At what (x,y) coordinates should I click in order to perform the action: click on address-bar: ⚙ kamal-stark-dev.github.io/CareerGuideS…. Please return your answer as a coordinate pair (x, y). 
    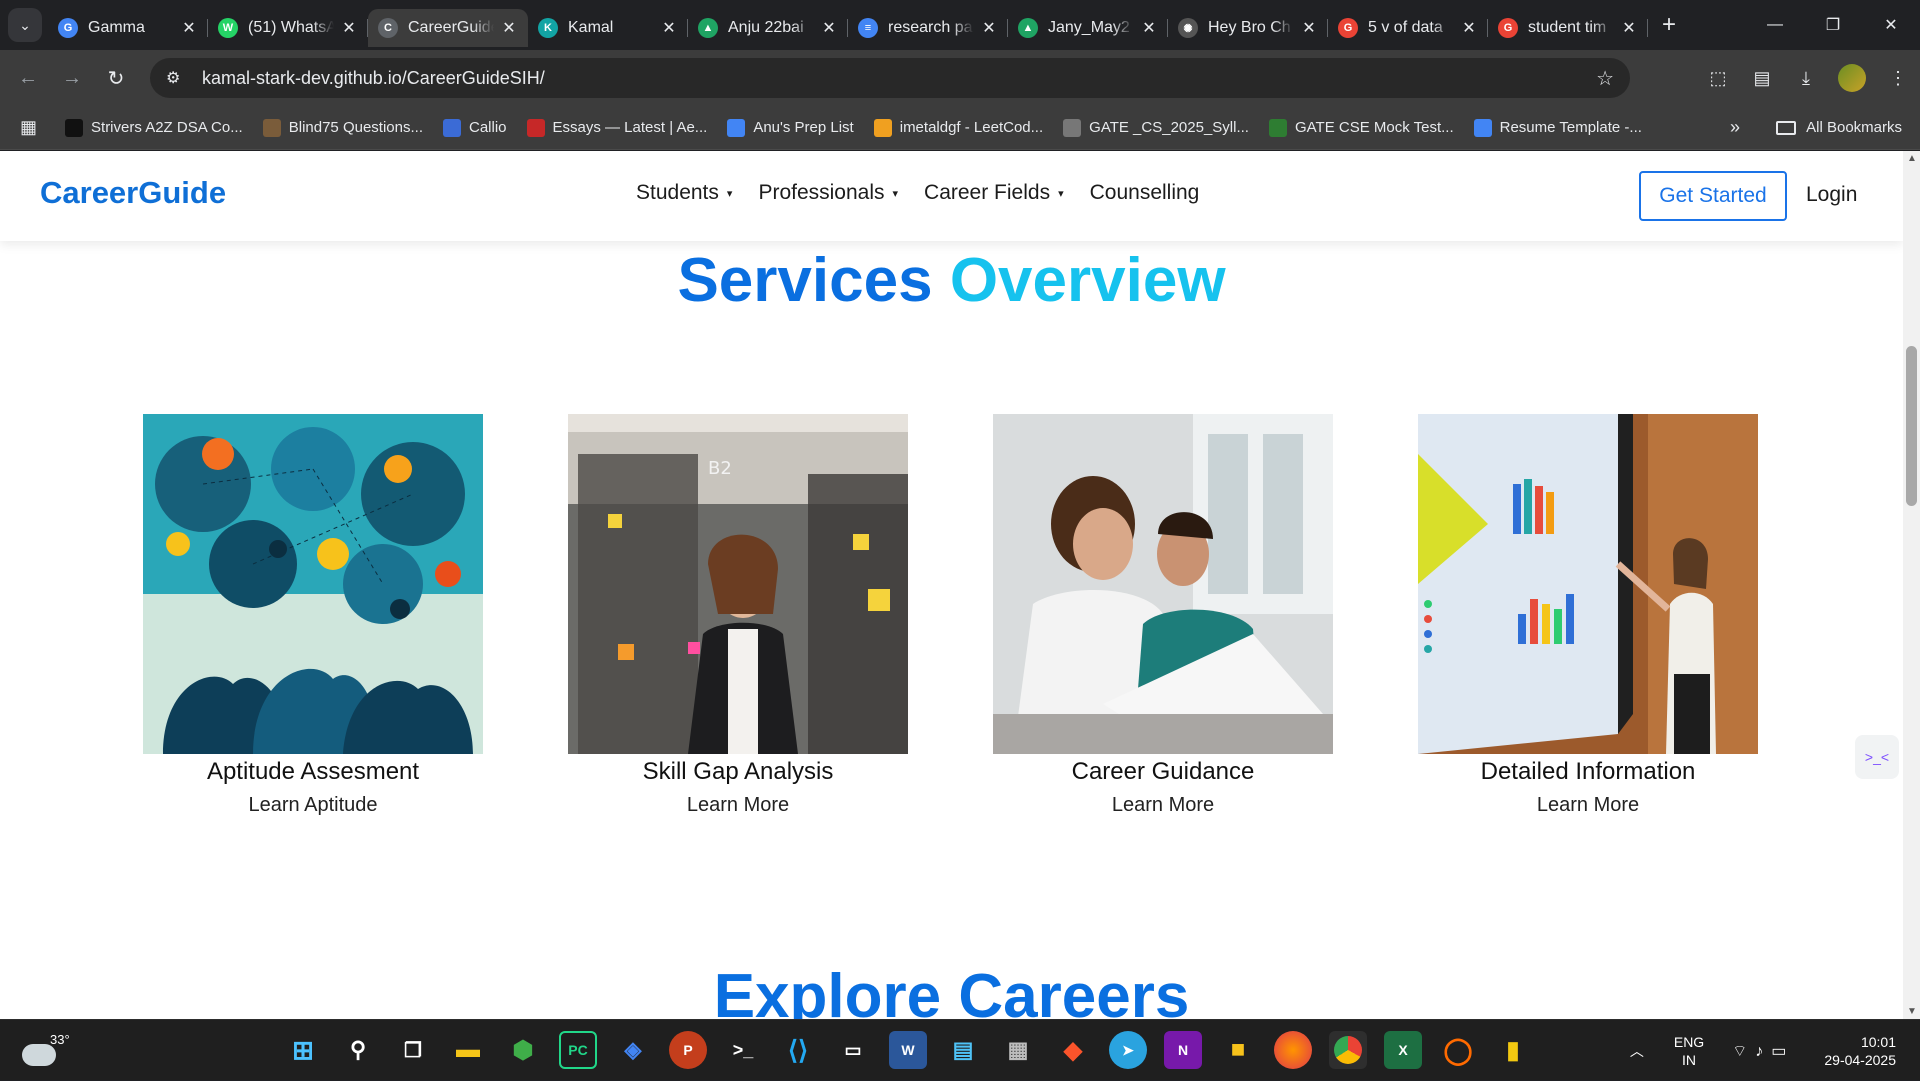
    Looking at the image, I should click on (890, 78).